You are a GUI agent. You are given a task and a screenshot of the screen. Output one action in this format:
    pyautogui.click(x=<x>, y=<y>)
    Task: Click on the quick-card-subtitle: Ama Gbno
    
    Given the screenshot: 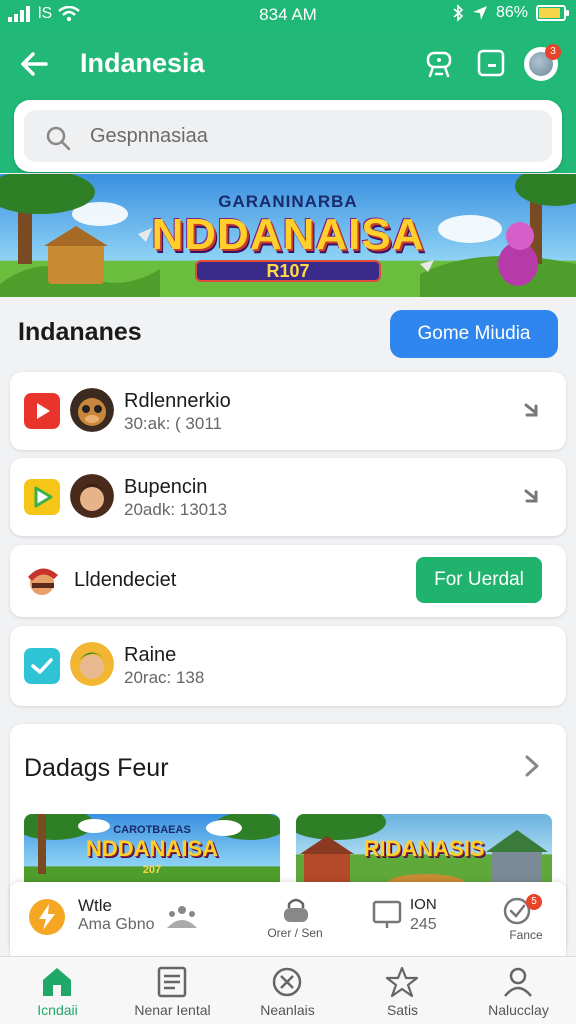 What is the action you would take?
    pyautogui.click(x=116, y=924)
    